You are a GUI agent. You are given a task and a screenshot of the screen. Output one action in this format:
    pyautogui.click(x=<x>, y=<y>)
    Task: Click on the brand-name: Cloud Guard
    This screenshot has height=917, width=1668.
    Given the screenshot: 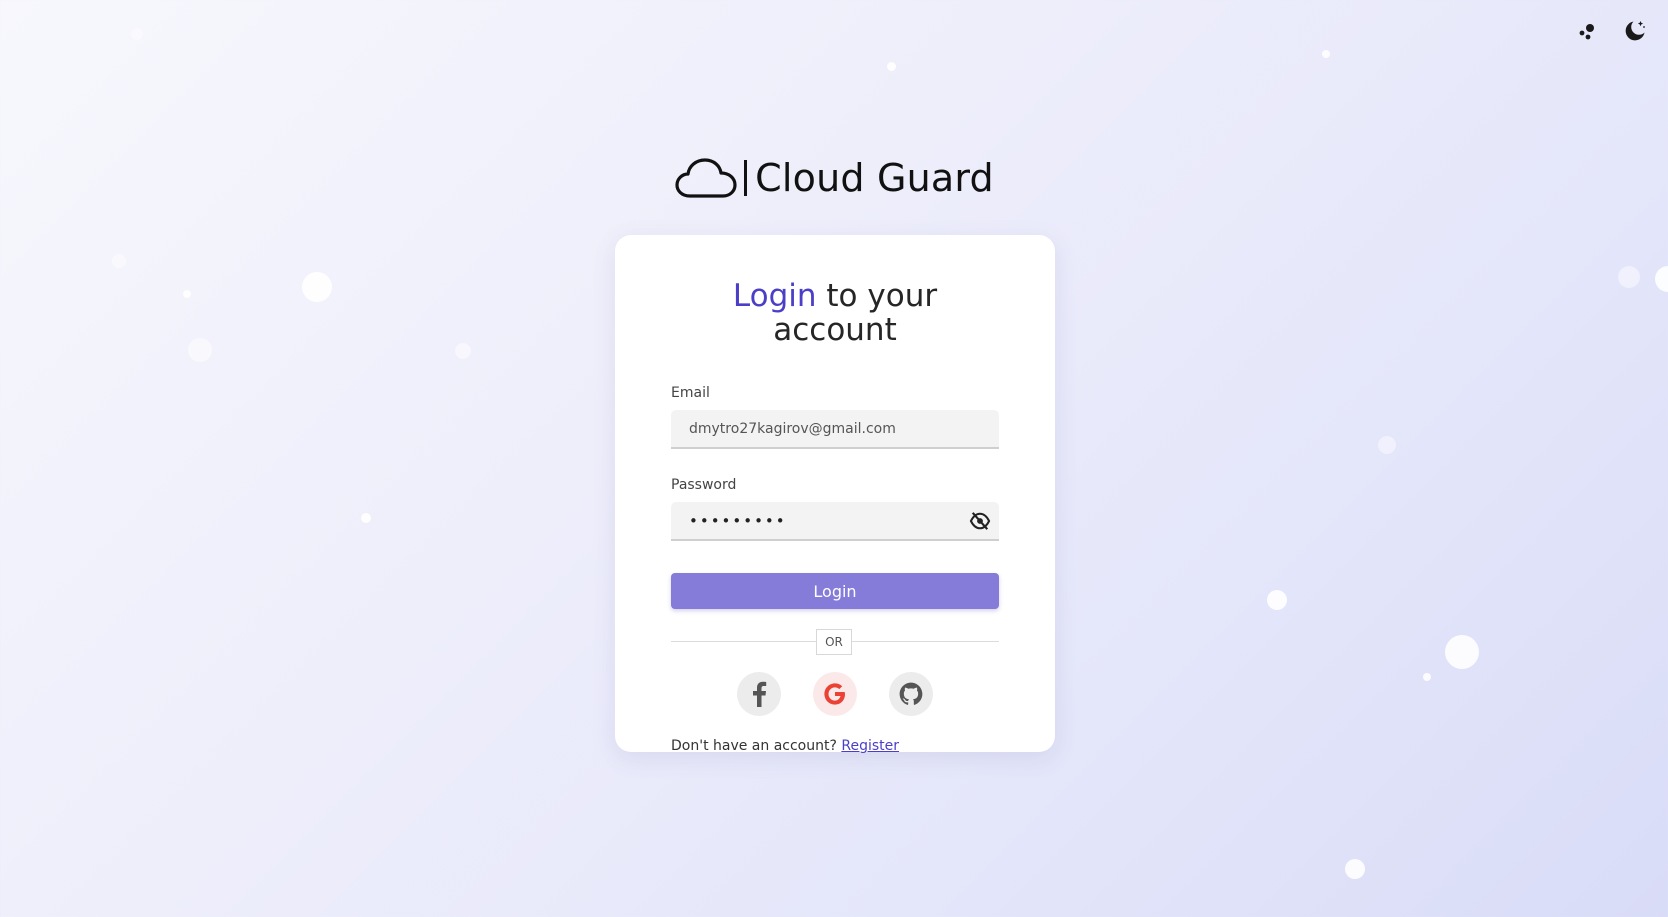 What is the action you would take?
    pyautogui.click(x=874, y=178)
    